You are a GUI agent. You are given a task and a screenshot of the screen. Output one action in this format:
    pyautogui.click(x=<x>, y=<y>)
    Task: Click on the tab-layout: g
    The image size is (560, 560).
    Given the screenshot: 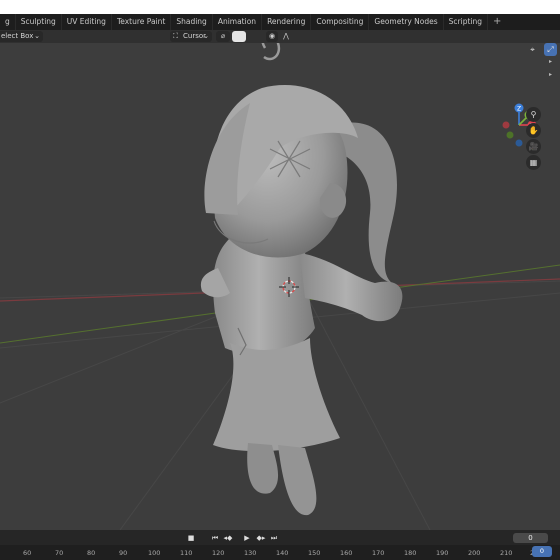 What is the action you would take?
    pyautogui.click(x=8, y=22)
    